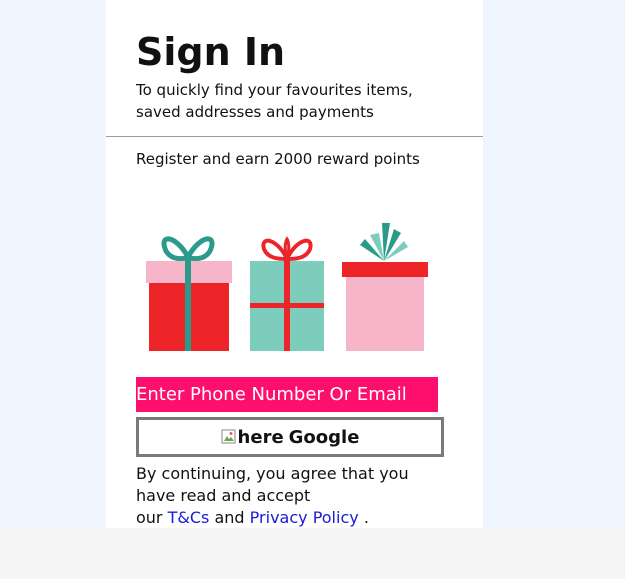 This screenshot has width=625, height=579. I want to click on reward-text: Register and earn 2000 reward points, so click(278, 159).